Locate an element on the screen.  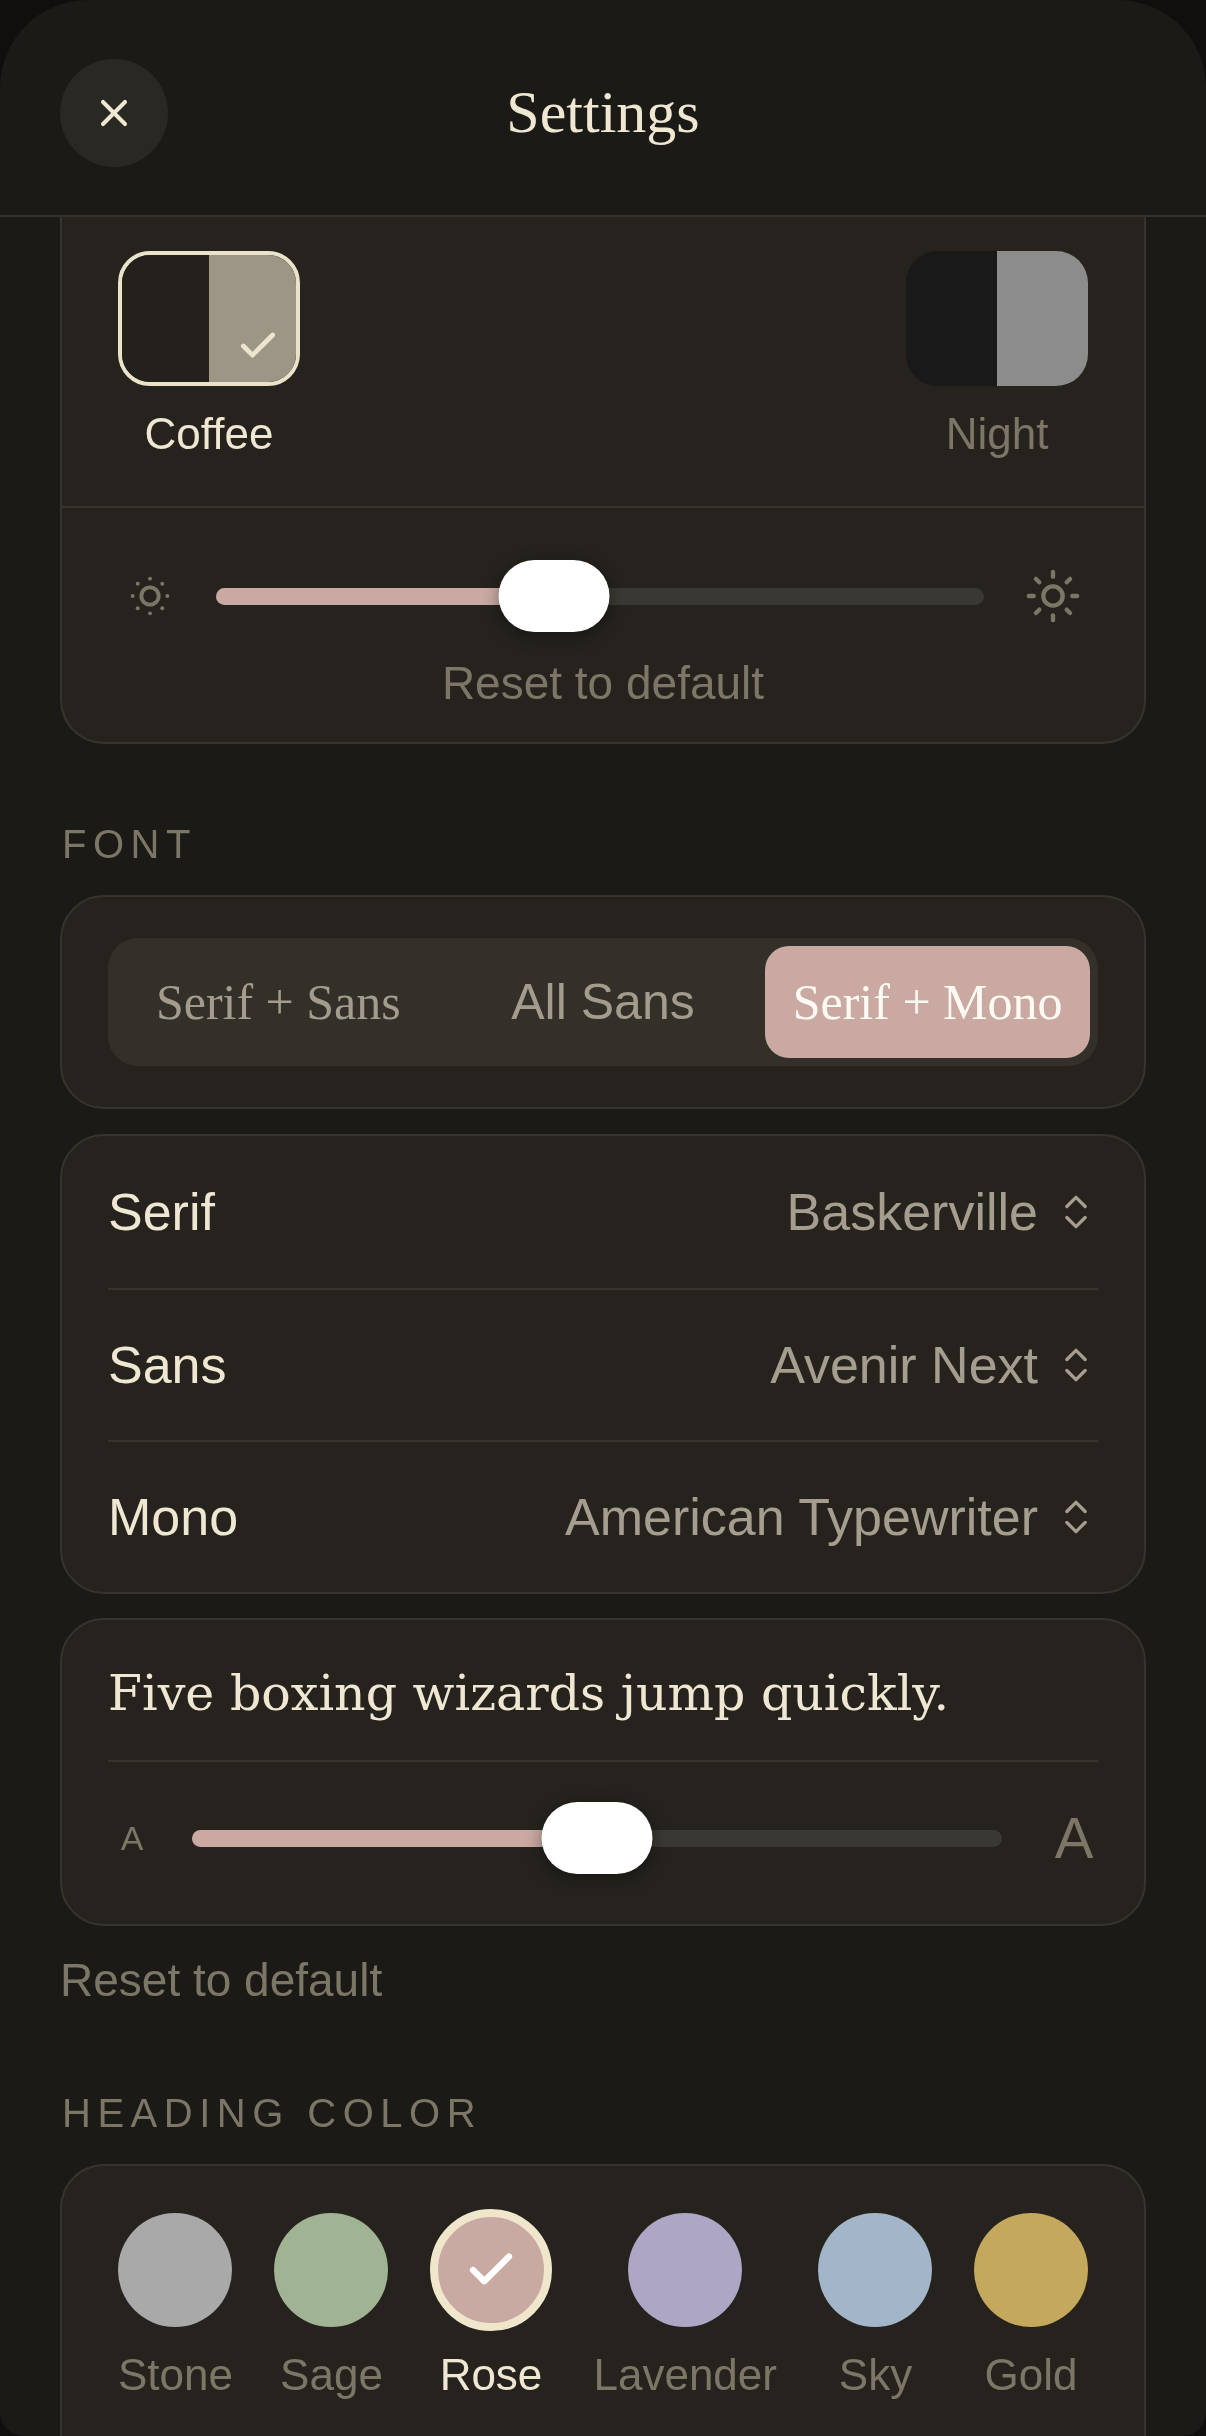
color-label: Gold is located at coordinates (1031, 2375).